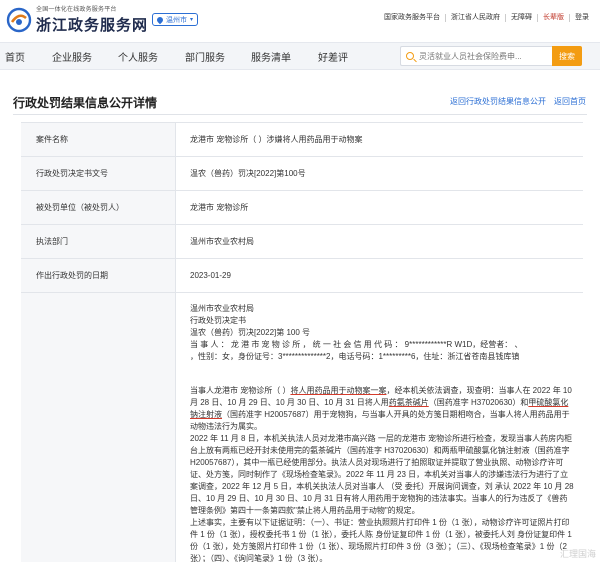 Image resolution: width=600 pixels, height=562 pixels. What do you see at coordinates (98, 427) in the screenshot?
I see `row-label` at bounding box center [98, 427].